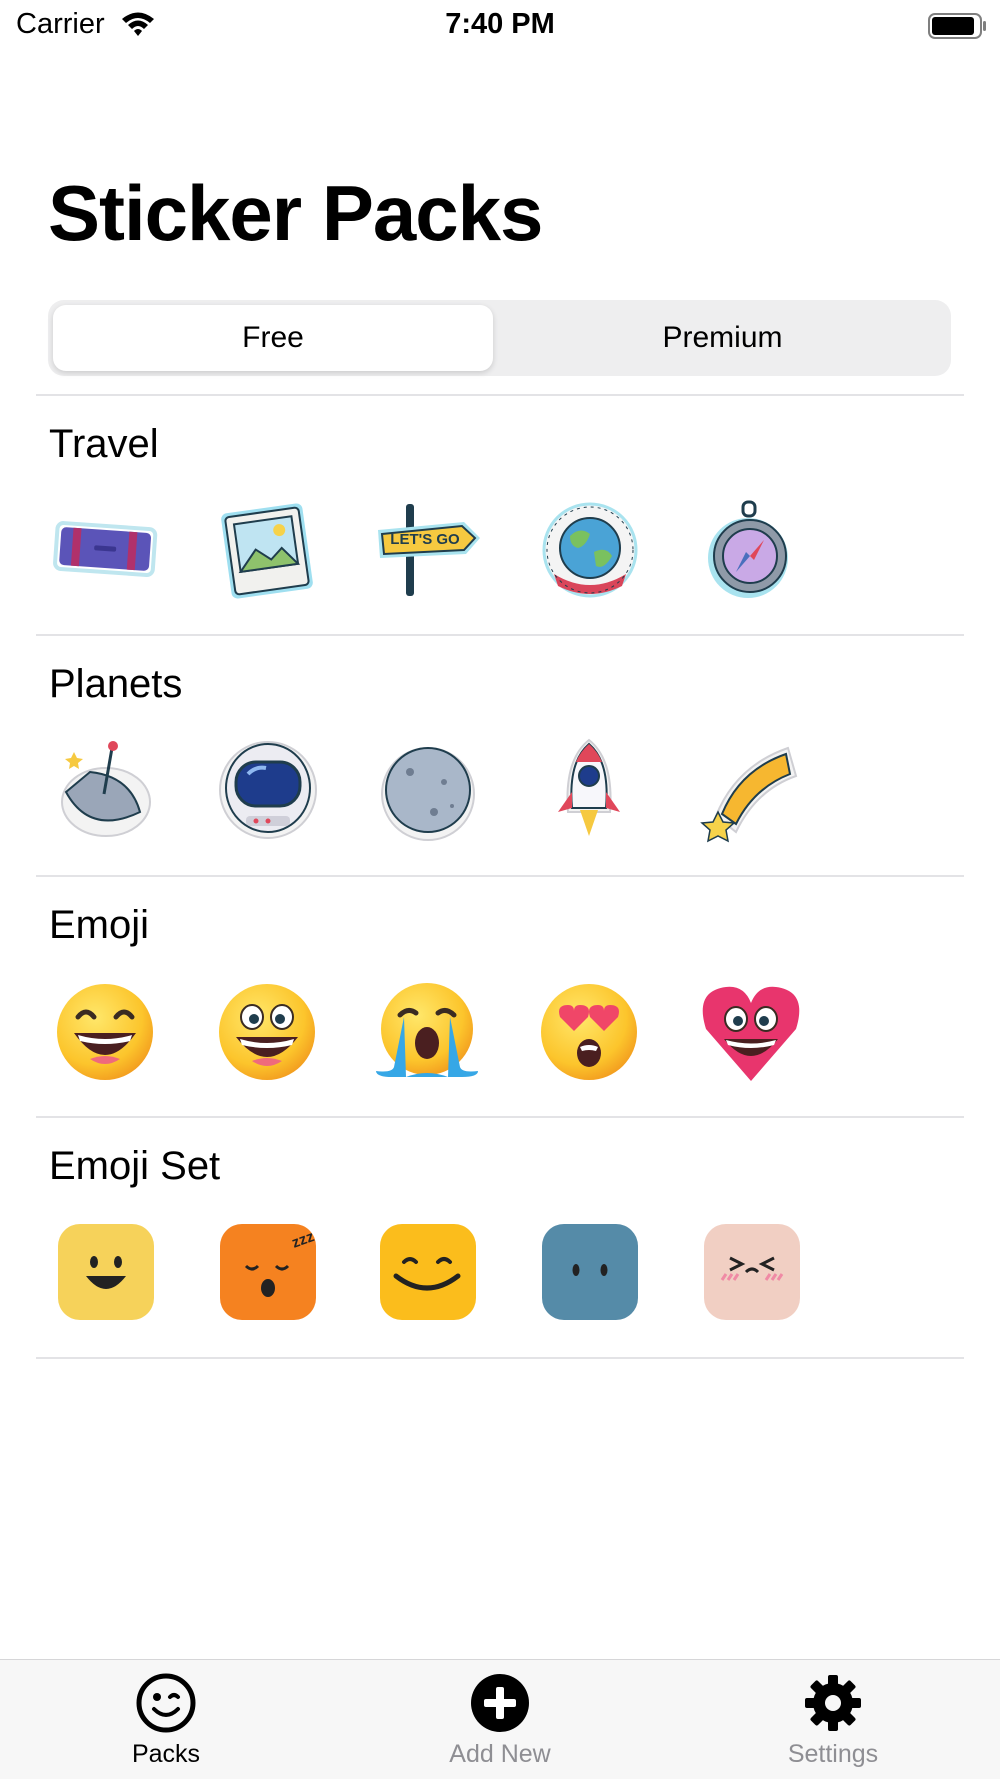 The image size is (1000, 1779). What do you see at coordinates (166, 1754) in the screenshot?
I see `tab-label: Packs` at bounding box center [166, 1754].